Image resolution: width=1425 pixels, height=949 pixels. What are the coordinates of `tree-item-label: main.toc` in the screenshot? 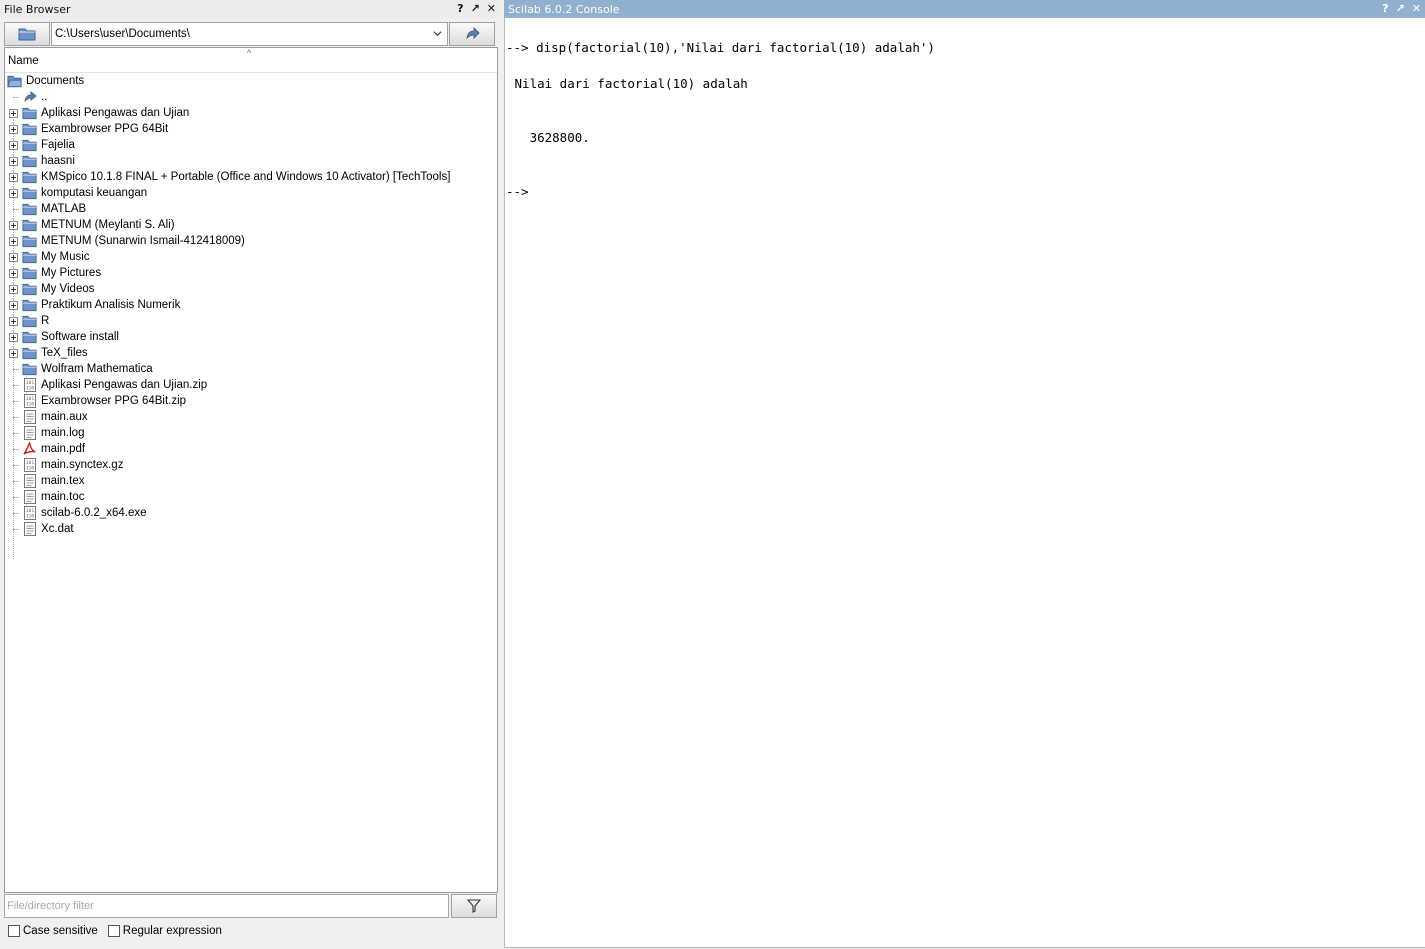 It's located at (63, 497).